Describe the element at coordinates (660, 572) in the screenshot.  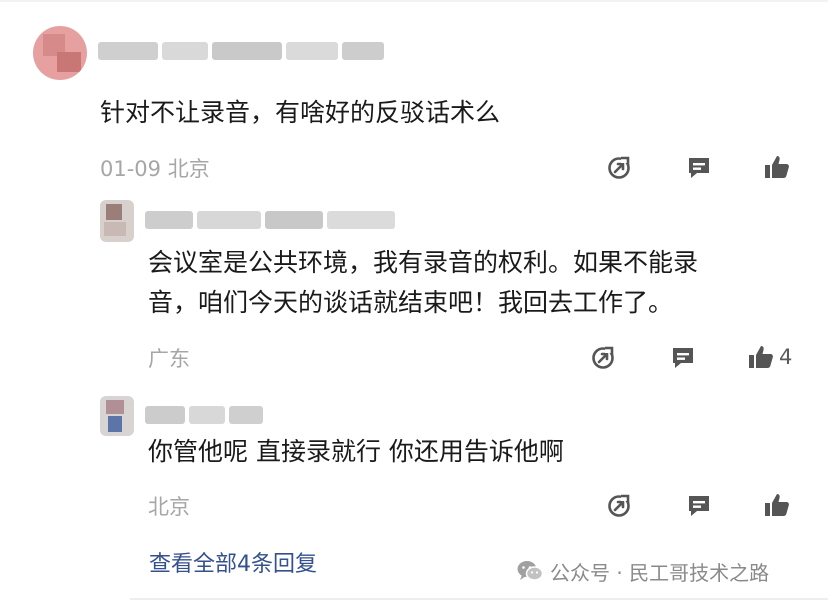
I see `watermark-text: 公众号 · 民工哥技术之路` at that location.